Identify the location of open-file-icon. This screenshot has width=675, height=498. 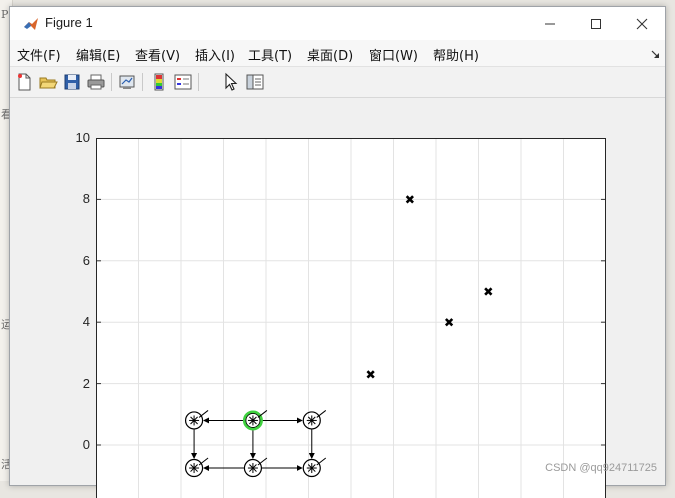
(48, 82).